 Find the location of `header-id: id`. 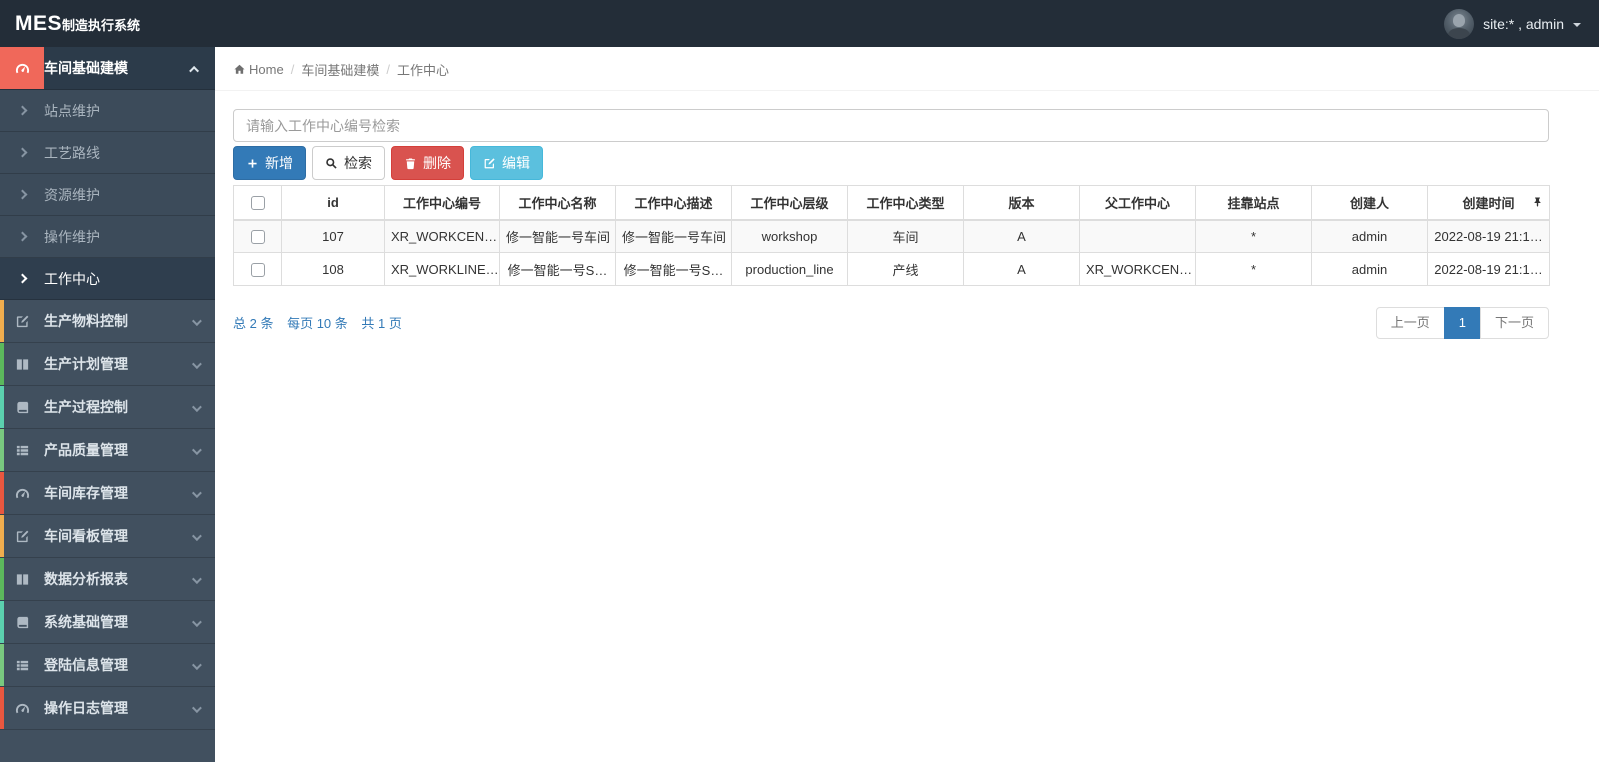

header-id: id is located at coordinates (333, 203).